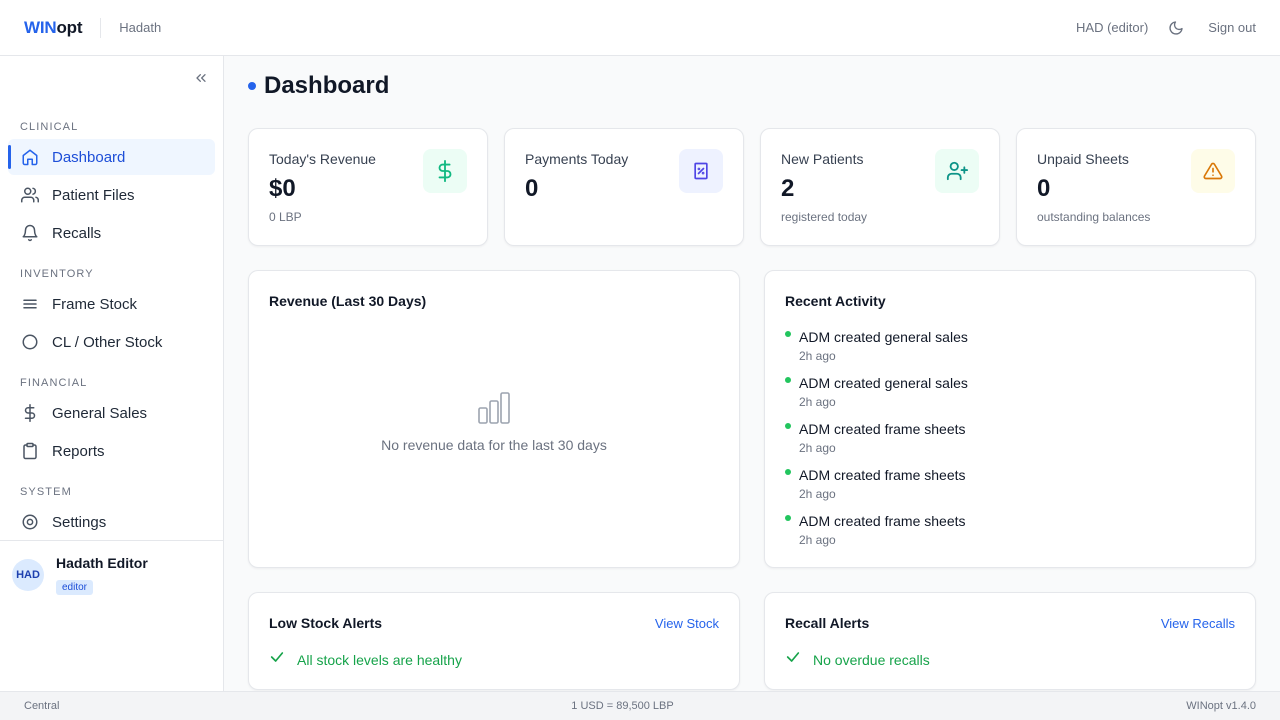  I want to click on stat-card-new-patients: New Patients 2 registered today, so click(880, 187).